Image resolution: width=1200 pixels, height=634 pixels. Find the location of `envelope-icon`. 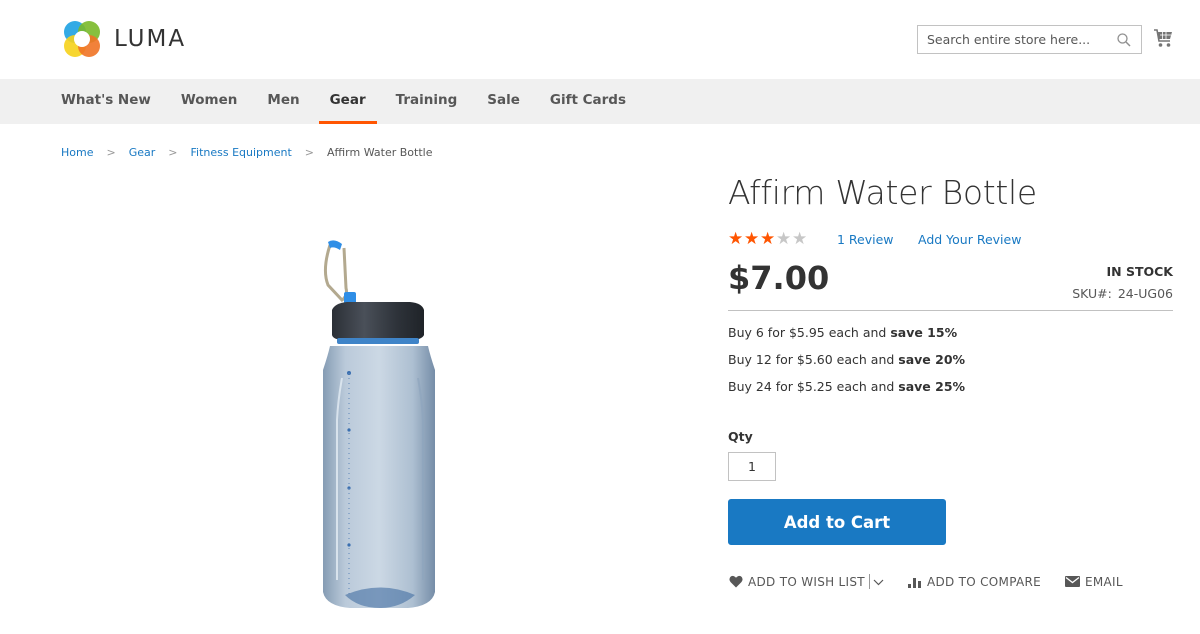

envelope-icon is located at coordinates (1073, 581).